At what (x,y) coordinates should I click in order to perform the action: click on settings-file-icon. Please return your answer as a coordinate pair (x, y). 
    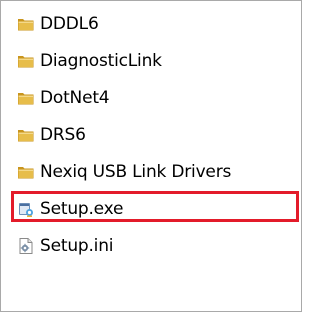
    Looking at the image, I should click on (26, 246).